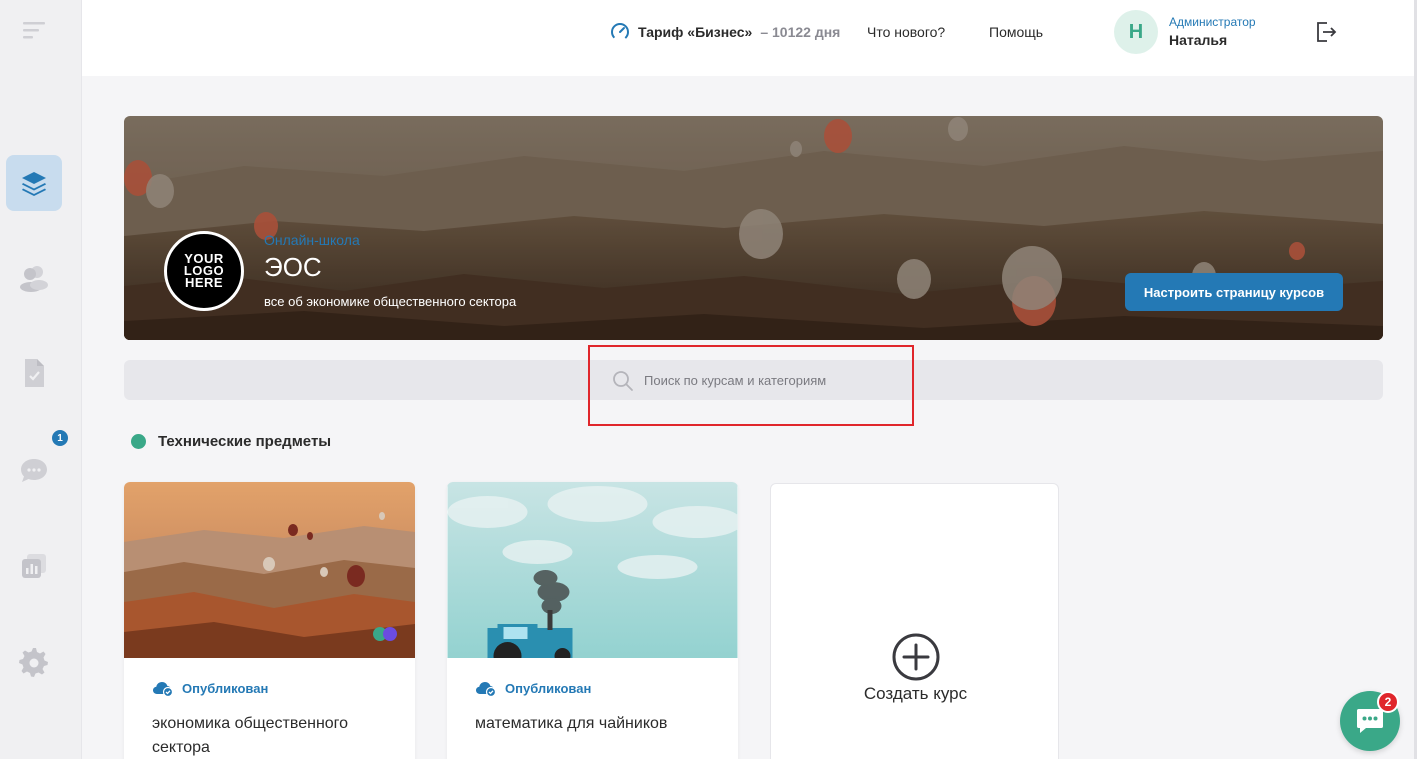 The image size is (1417, 759). What do you see at coordinates (1016, 32) in the screenshot?
I see `help-link: Помощь` at bounding box center [1016, 32].